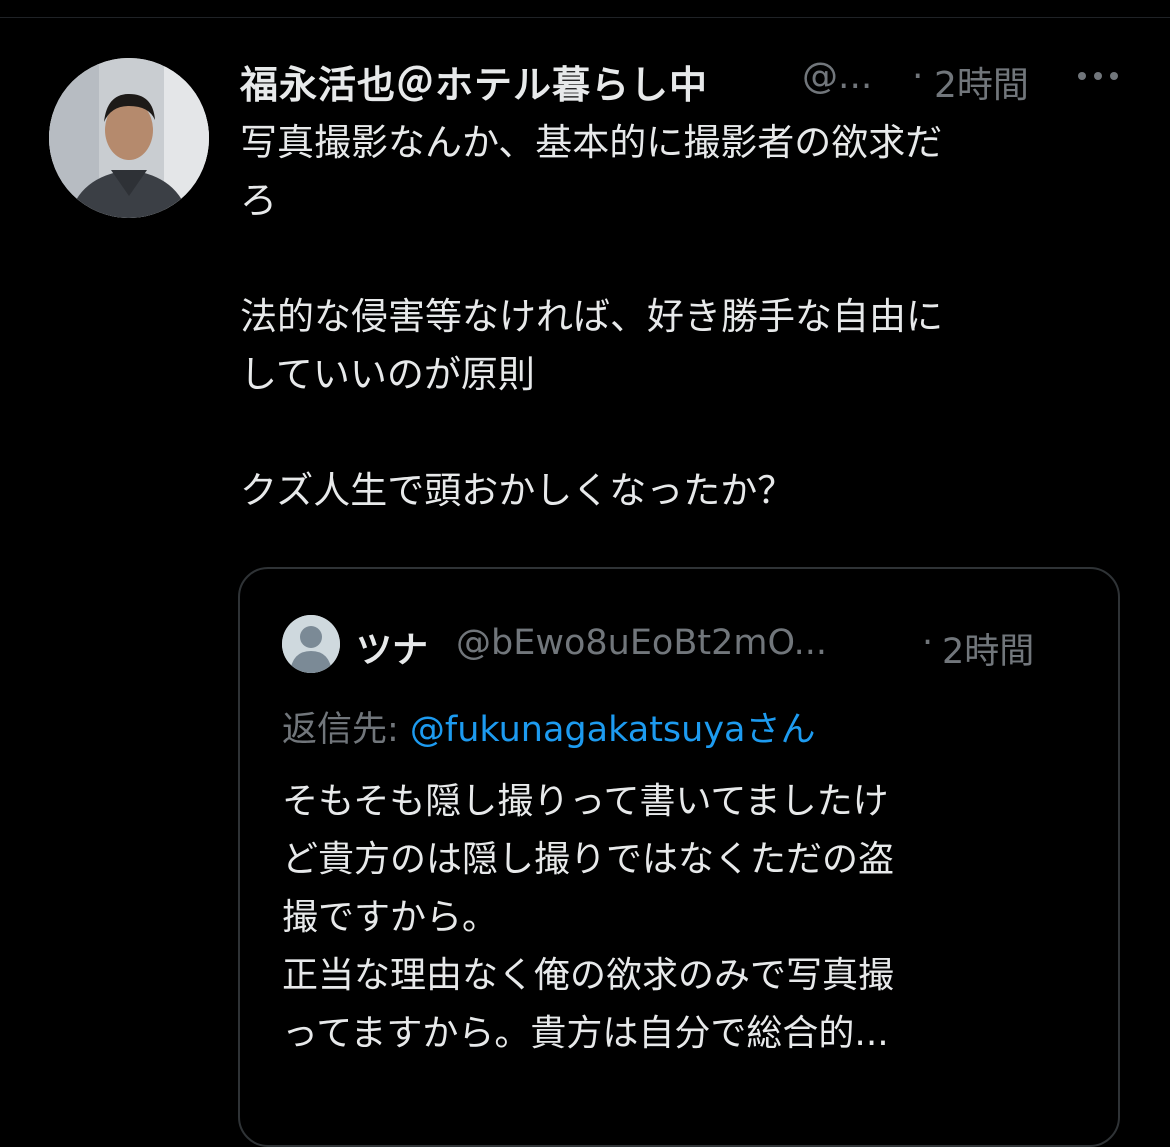 This screenshot has width=1170, height=1147. I want to click on tweet-timestamp: 2時間, so click(981, 82).